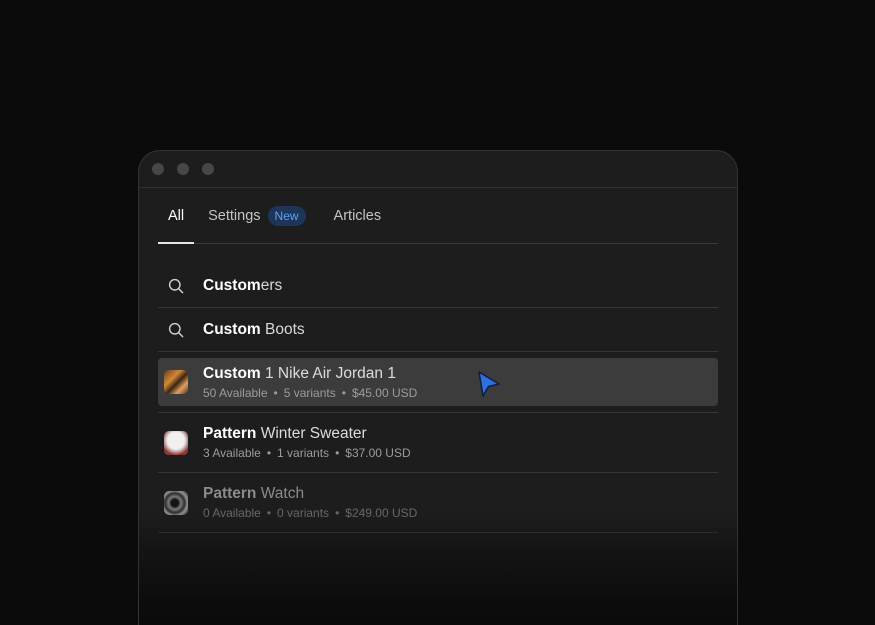 Image resolution: width=875 pixels, height=625 pixels. What do you see at coordinates (310, 494) in the screenshot?
I see `product-title: Pattern Watch` at bounding box center [310, 494].